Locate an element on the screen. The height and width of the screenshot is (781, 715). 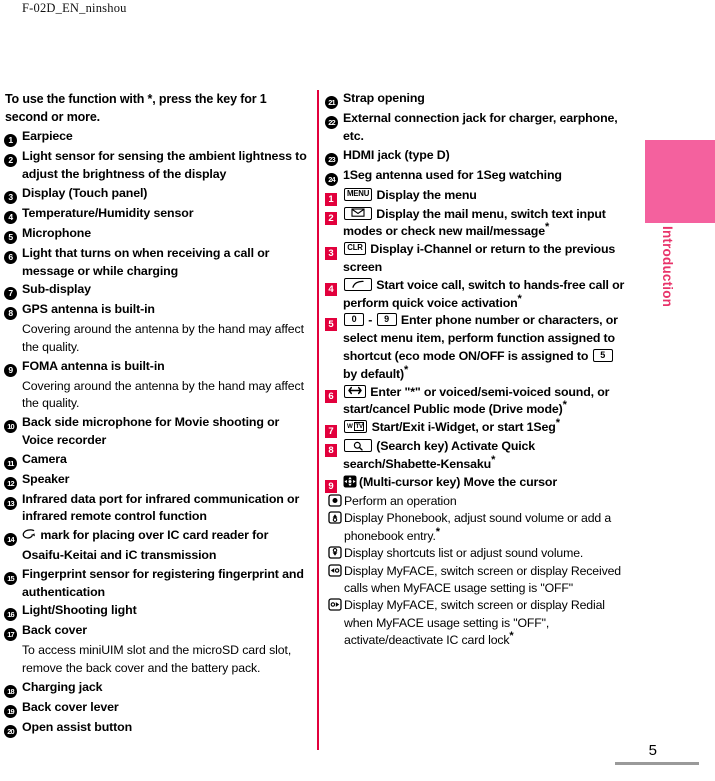
circled-number: 5 is located at coordinates (11, 234).